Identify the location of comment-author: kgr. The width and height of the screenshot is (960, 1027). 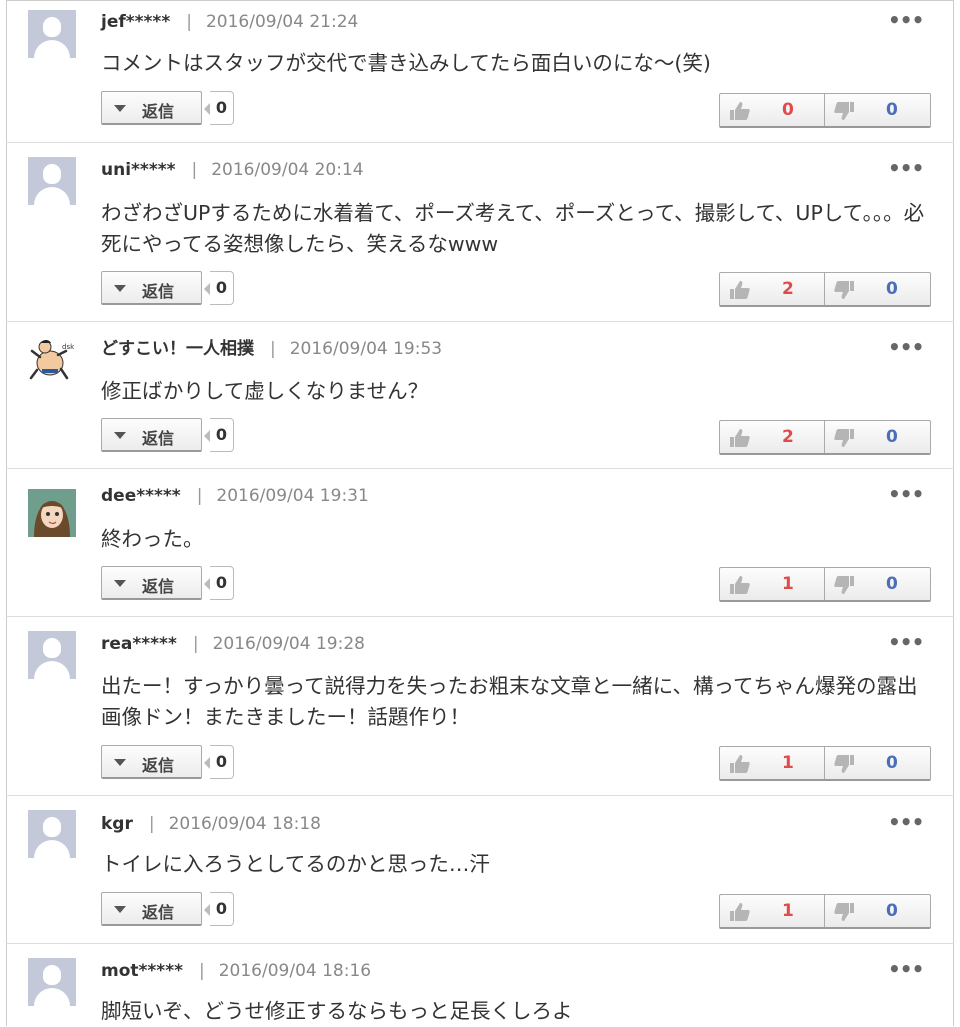
(117, 824).